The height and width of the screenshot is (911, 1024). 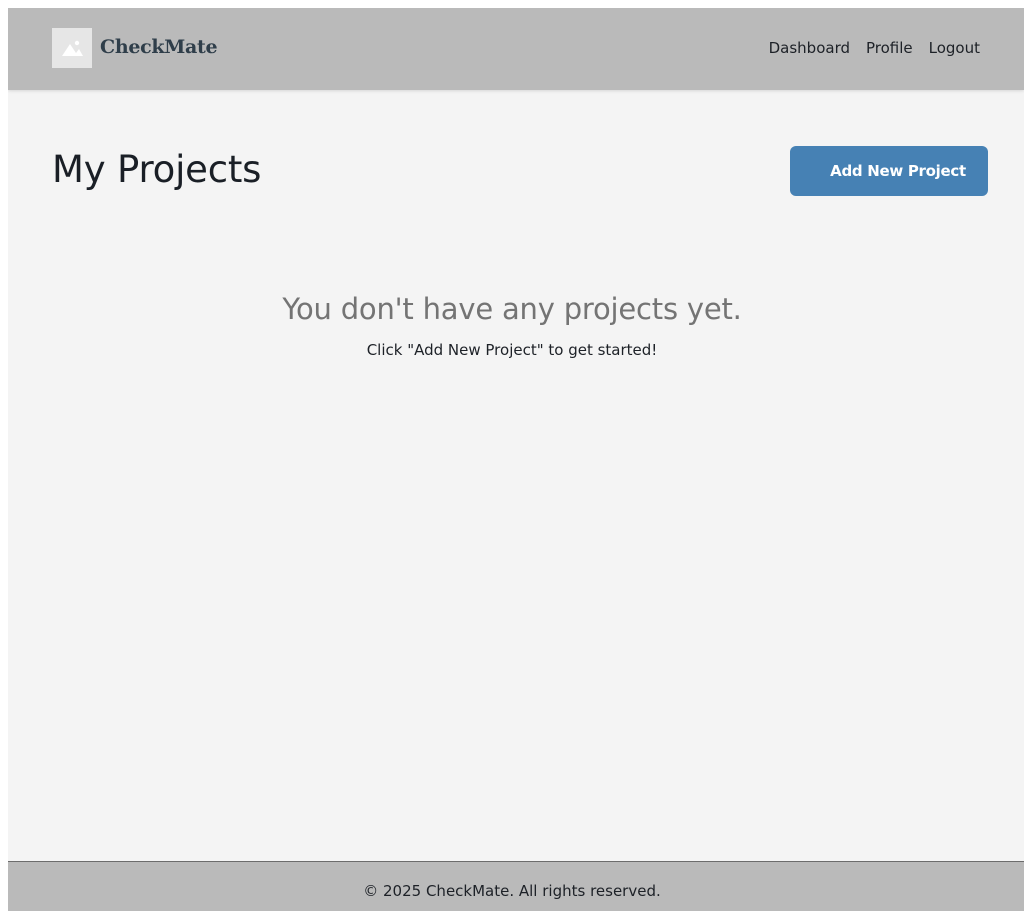 I want to click on footer-copyright: © 2025 CheckMate. All rights reserved., so click(x=512, y=891).